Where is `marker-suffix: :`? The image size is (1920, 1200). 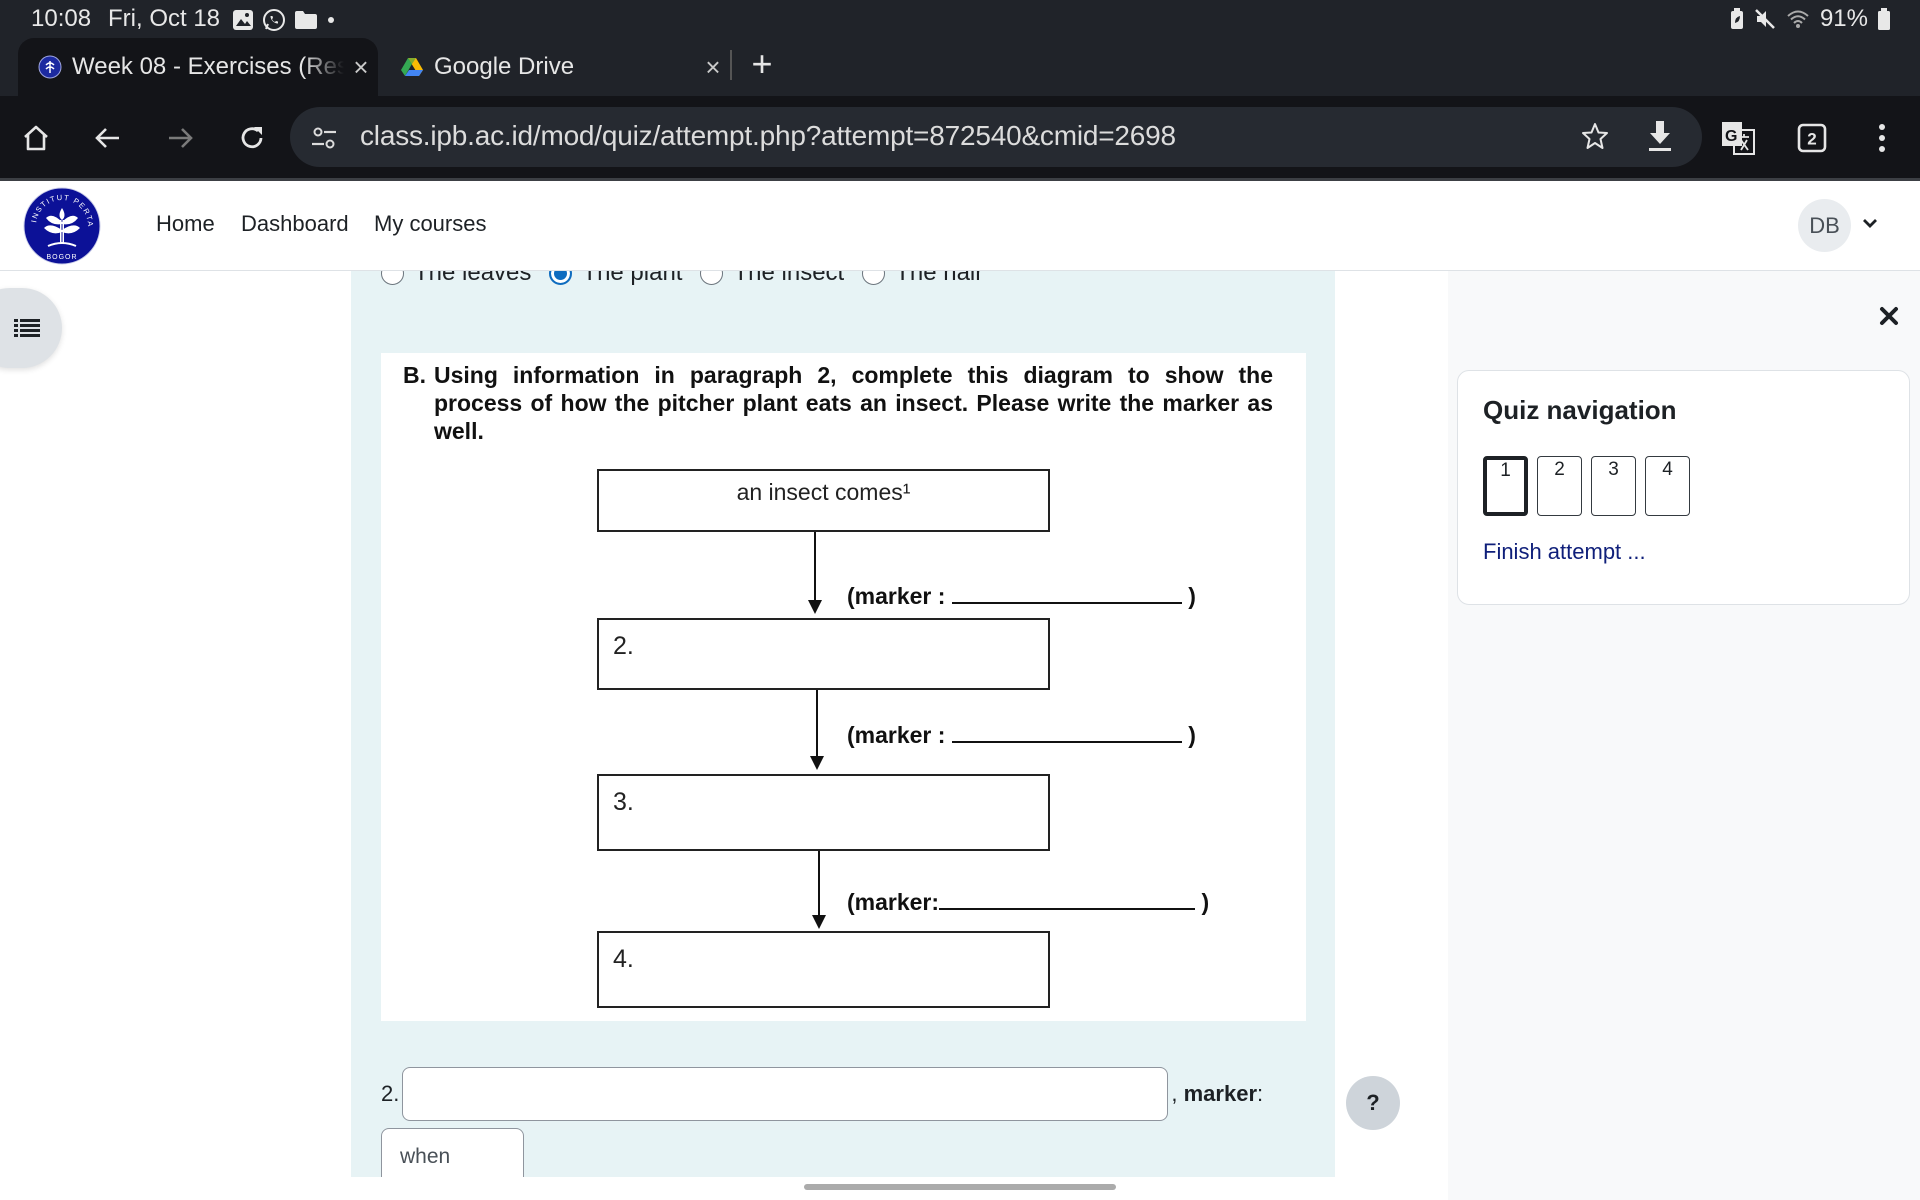
marker-suffix: : is located at coordinates (1260, 1093).